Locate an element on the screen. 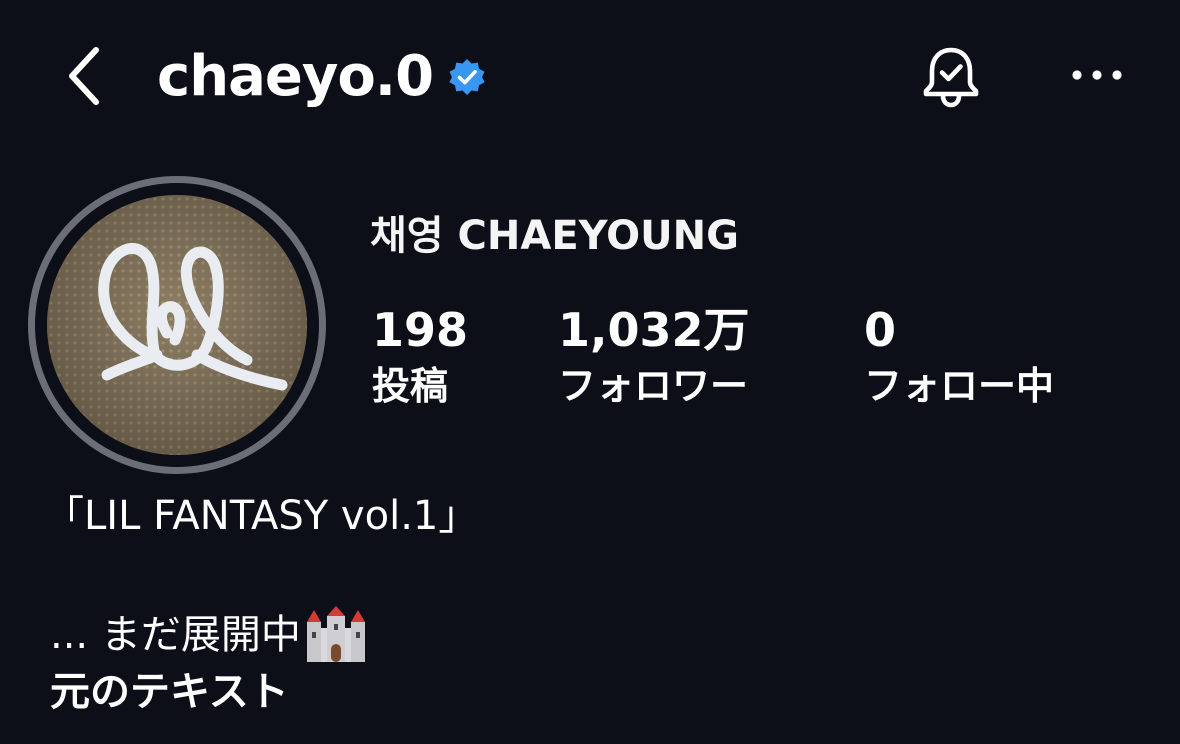 The image size is (1180, 744). avatar-image is located at coordinates (177, 325).